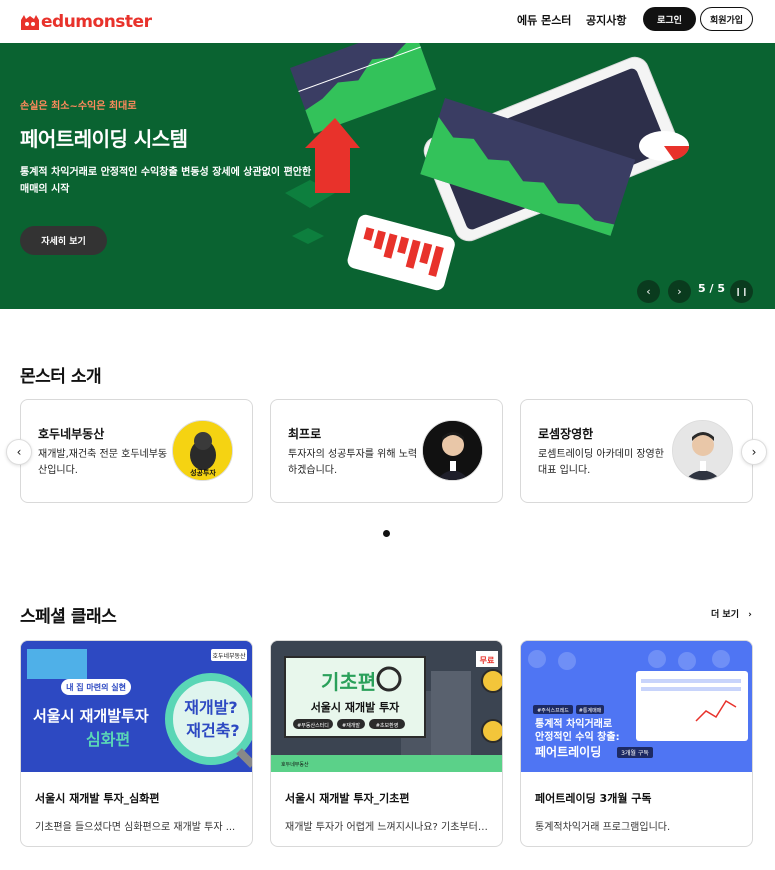 The image size is (775, 870). What do you see at coordinates (347, 798) in the screenshot?
I see `class-title: 서울시 재개발 투자_기초편` at bounding box center [347, 798].